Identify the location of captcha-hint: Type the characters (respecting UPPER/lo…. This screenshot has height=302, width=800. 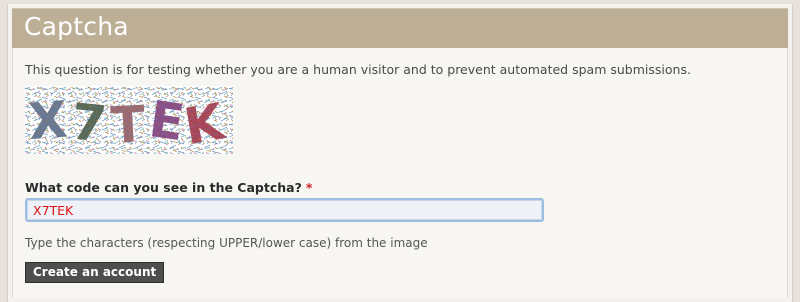
(226, 243).